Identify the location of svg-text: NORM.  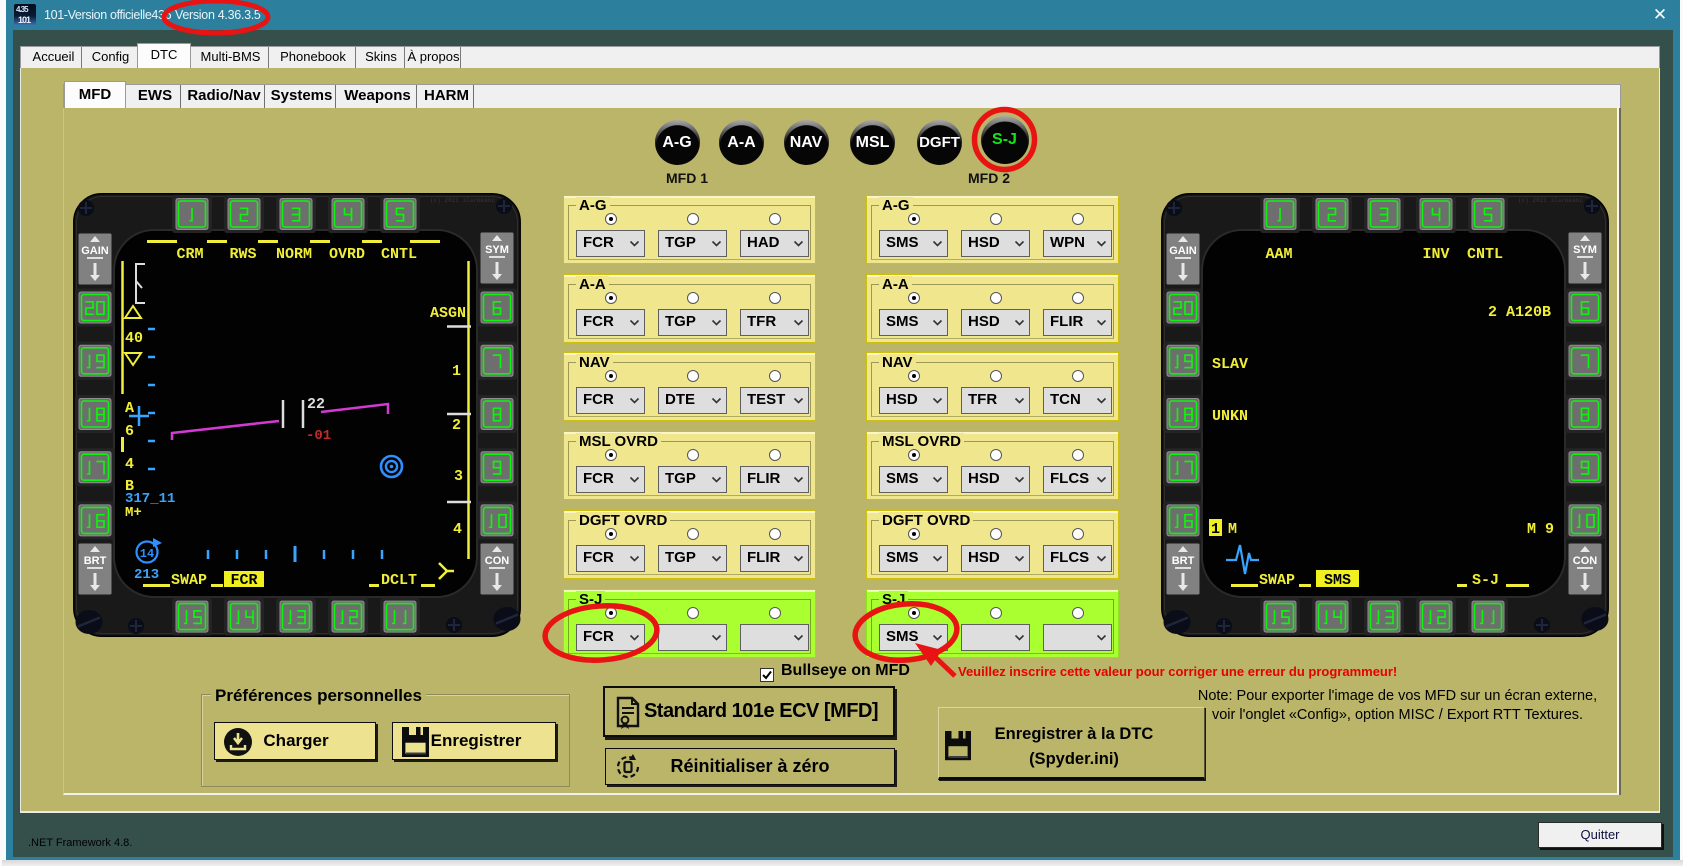
(294, 254).